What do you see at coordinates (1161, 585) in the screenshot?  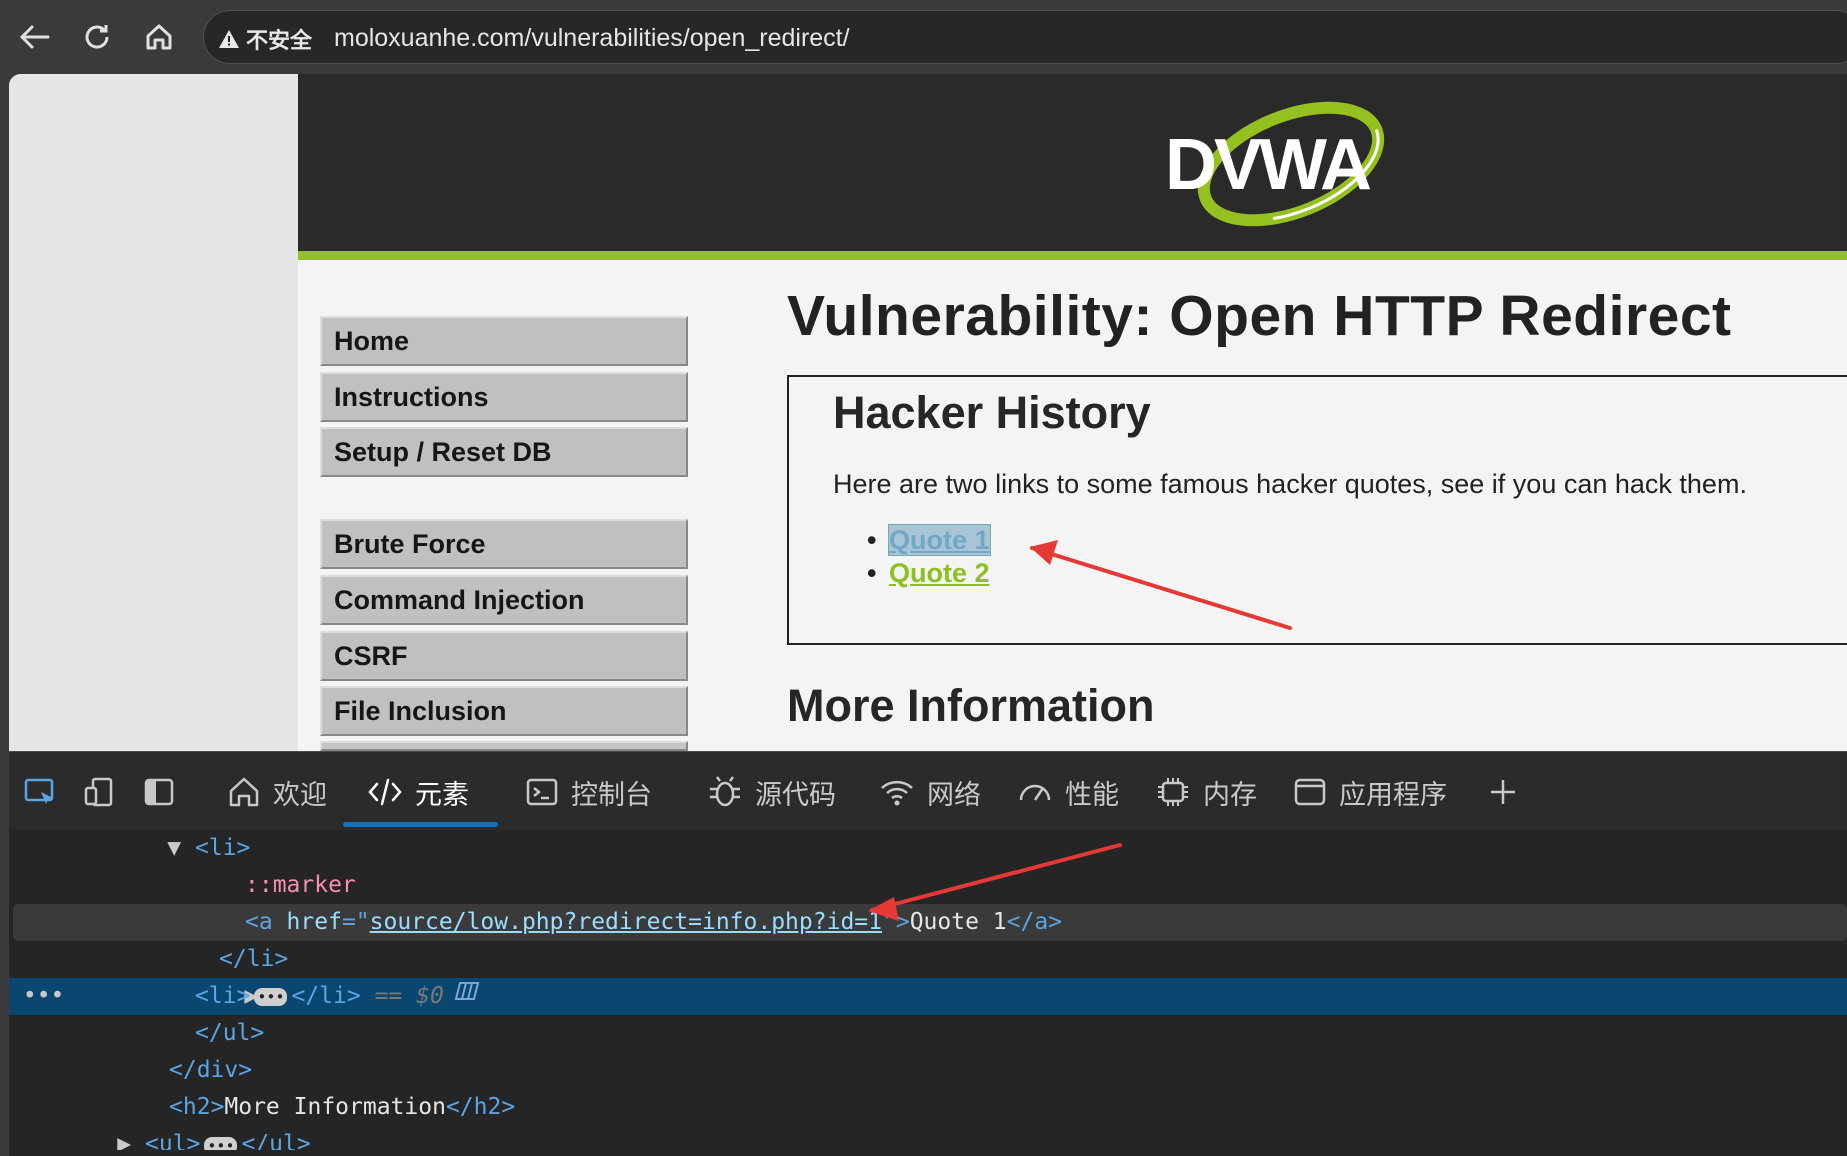 I see `arrow-to-quote1` at bounding box center [1161, 585].